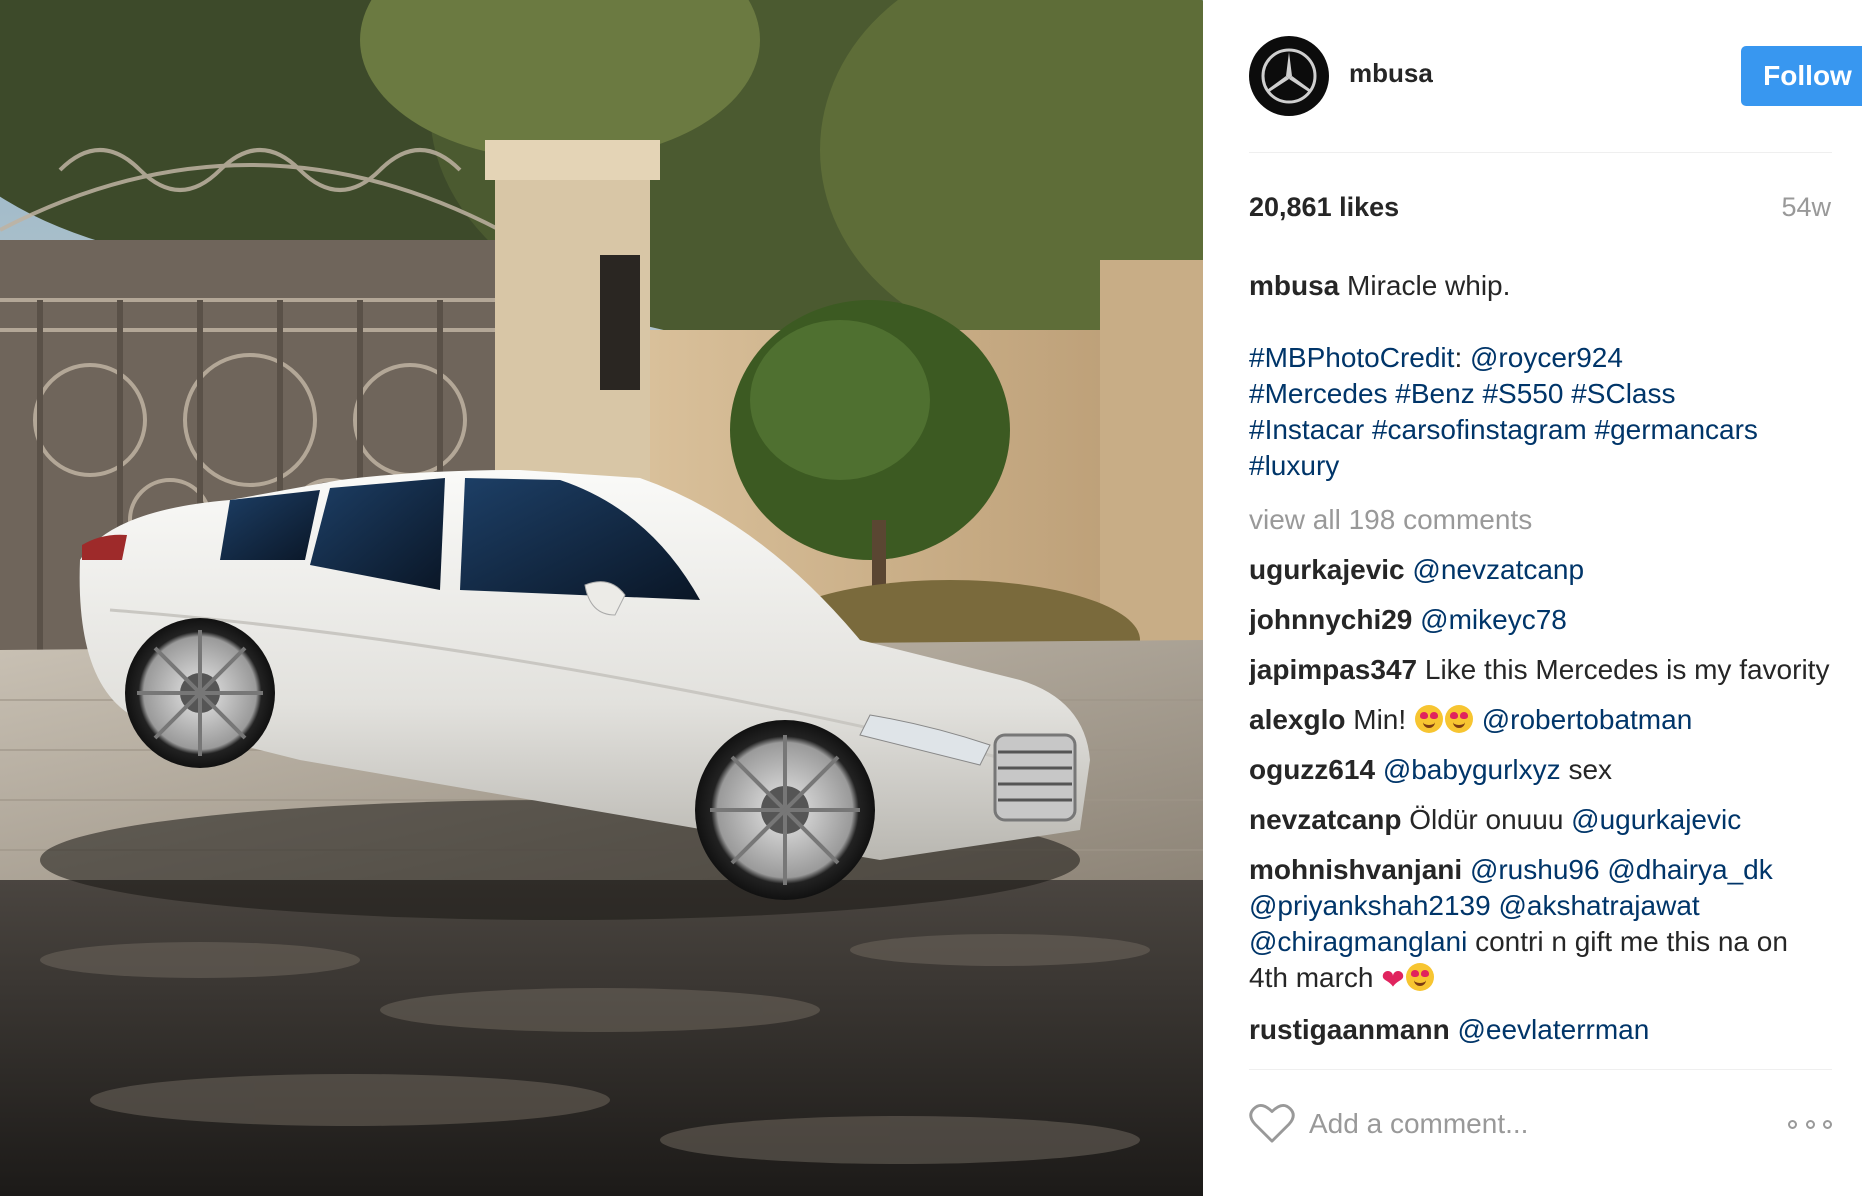 This screenshot has width=1862, height=1196. Describe the element at coordinates (1458, 357) in the screenshot. I see `colon: :` at that location.